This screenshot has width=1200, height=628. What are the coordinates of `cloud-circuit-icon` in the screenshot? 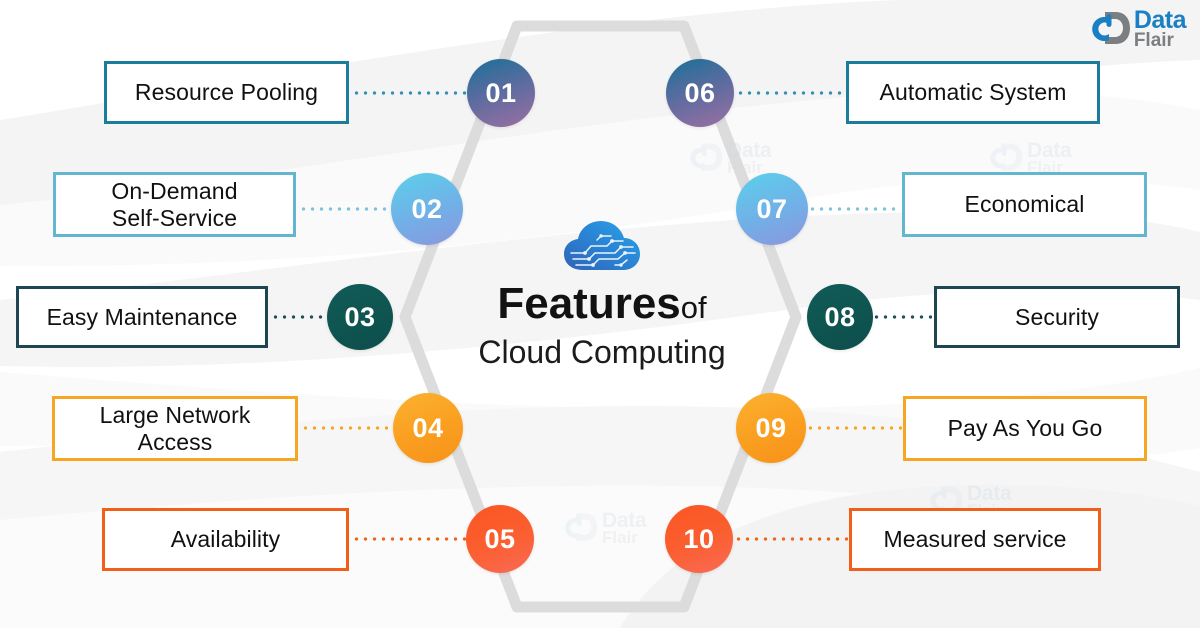 It's located at (602, 245).